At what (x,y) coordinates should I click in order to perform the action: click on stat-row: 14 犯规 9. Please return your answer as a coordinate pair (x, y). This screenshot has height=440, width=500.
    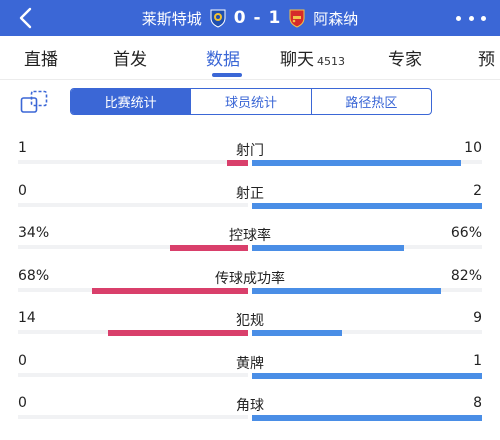
    Looking at the image, I should click on (250, 323).